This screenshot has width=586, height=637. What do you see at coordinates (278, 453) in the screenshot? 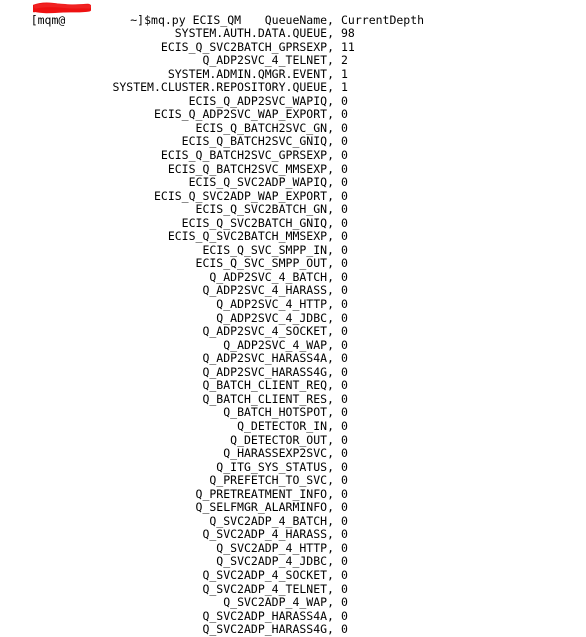
I see `queue-name-cell: Q_HARASSEXP2SVC,` at bounding box center [278, 453].